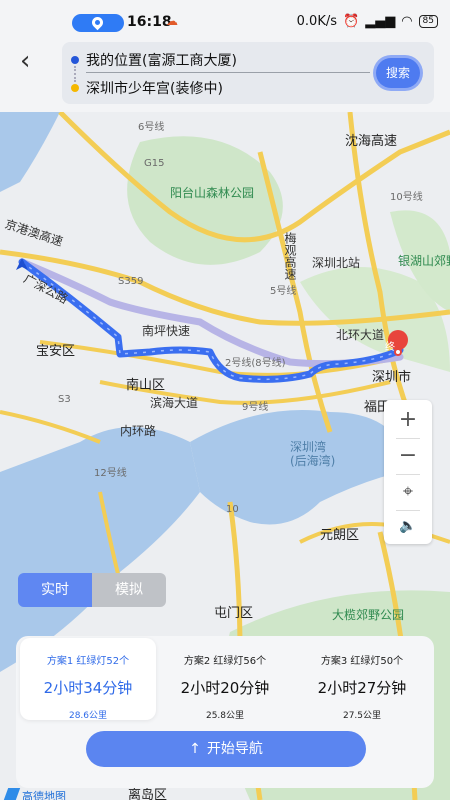  What do you see at coordinates (408, 526) in the screenshot?
I see `sound-button: 🔈` at bounding box center [408, 526].